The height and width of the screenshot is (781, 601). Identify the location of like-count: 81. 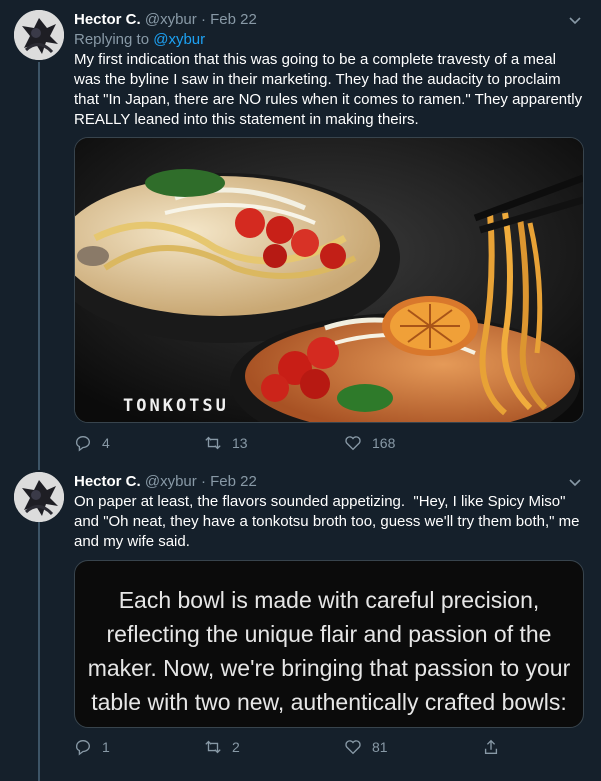
(380, 747).